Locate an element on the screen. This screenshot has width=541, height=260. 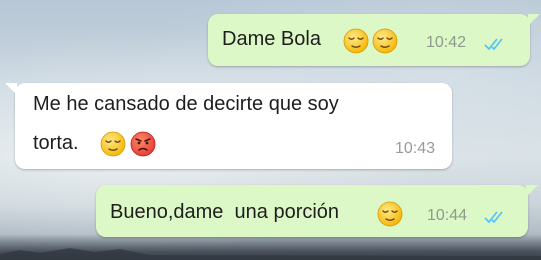
message-timestamp: 10:43 is located at coordinates (415, 148).